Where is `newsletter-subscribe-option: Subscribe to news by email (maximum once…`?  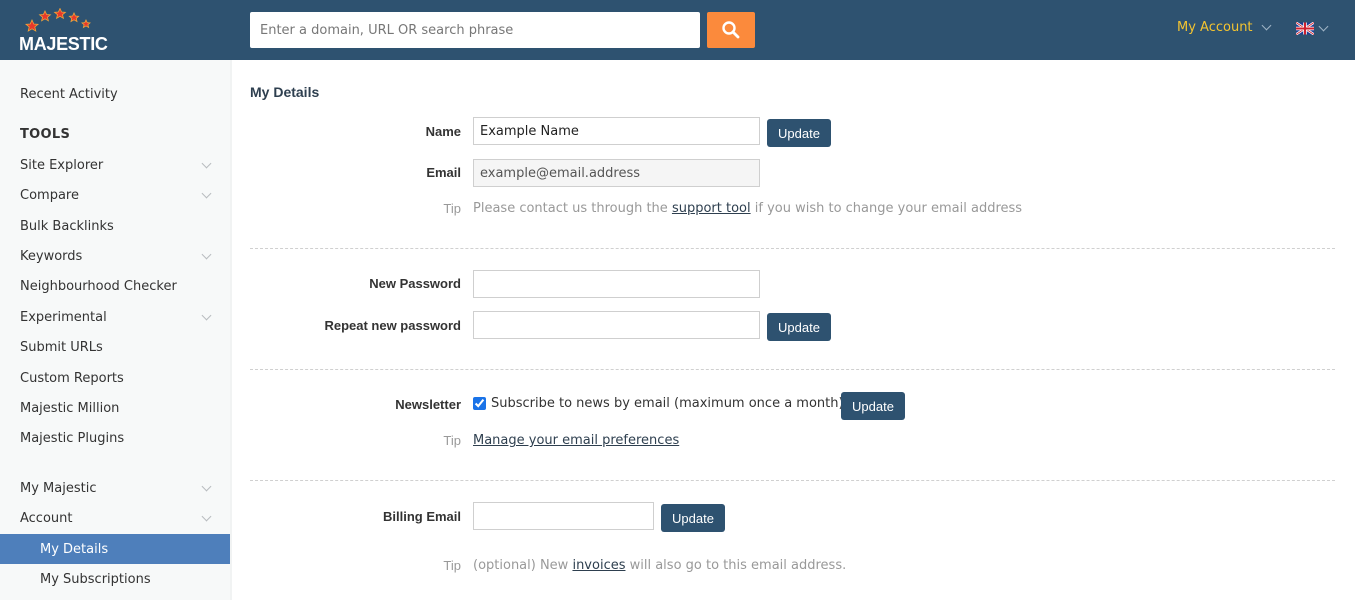
newsletter-subscribe-option: Subscribe to news by email (maximum once… is located at coordinates (658, 403).